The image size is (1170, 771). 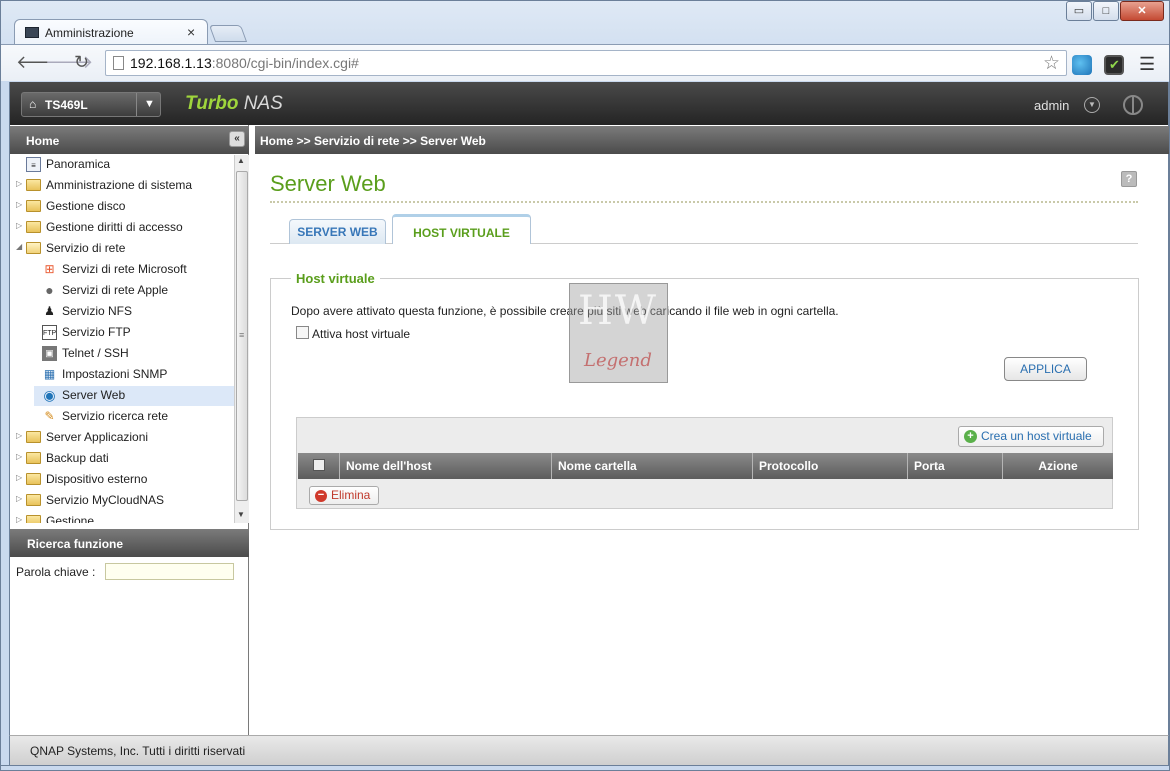 What do you see at coordinates (118, 63) in the screenshot?
I see `page-icon` at bounding box center [118, 63].